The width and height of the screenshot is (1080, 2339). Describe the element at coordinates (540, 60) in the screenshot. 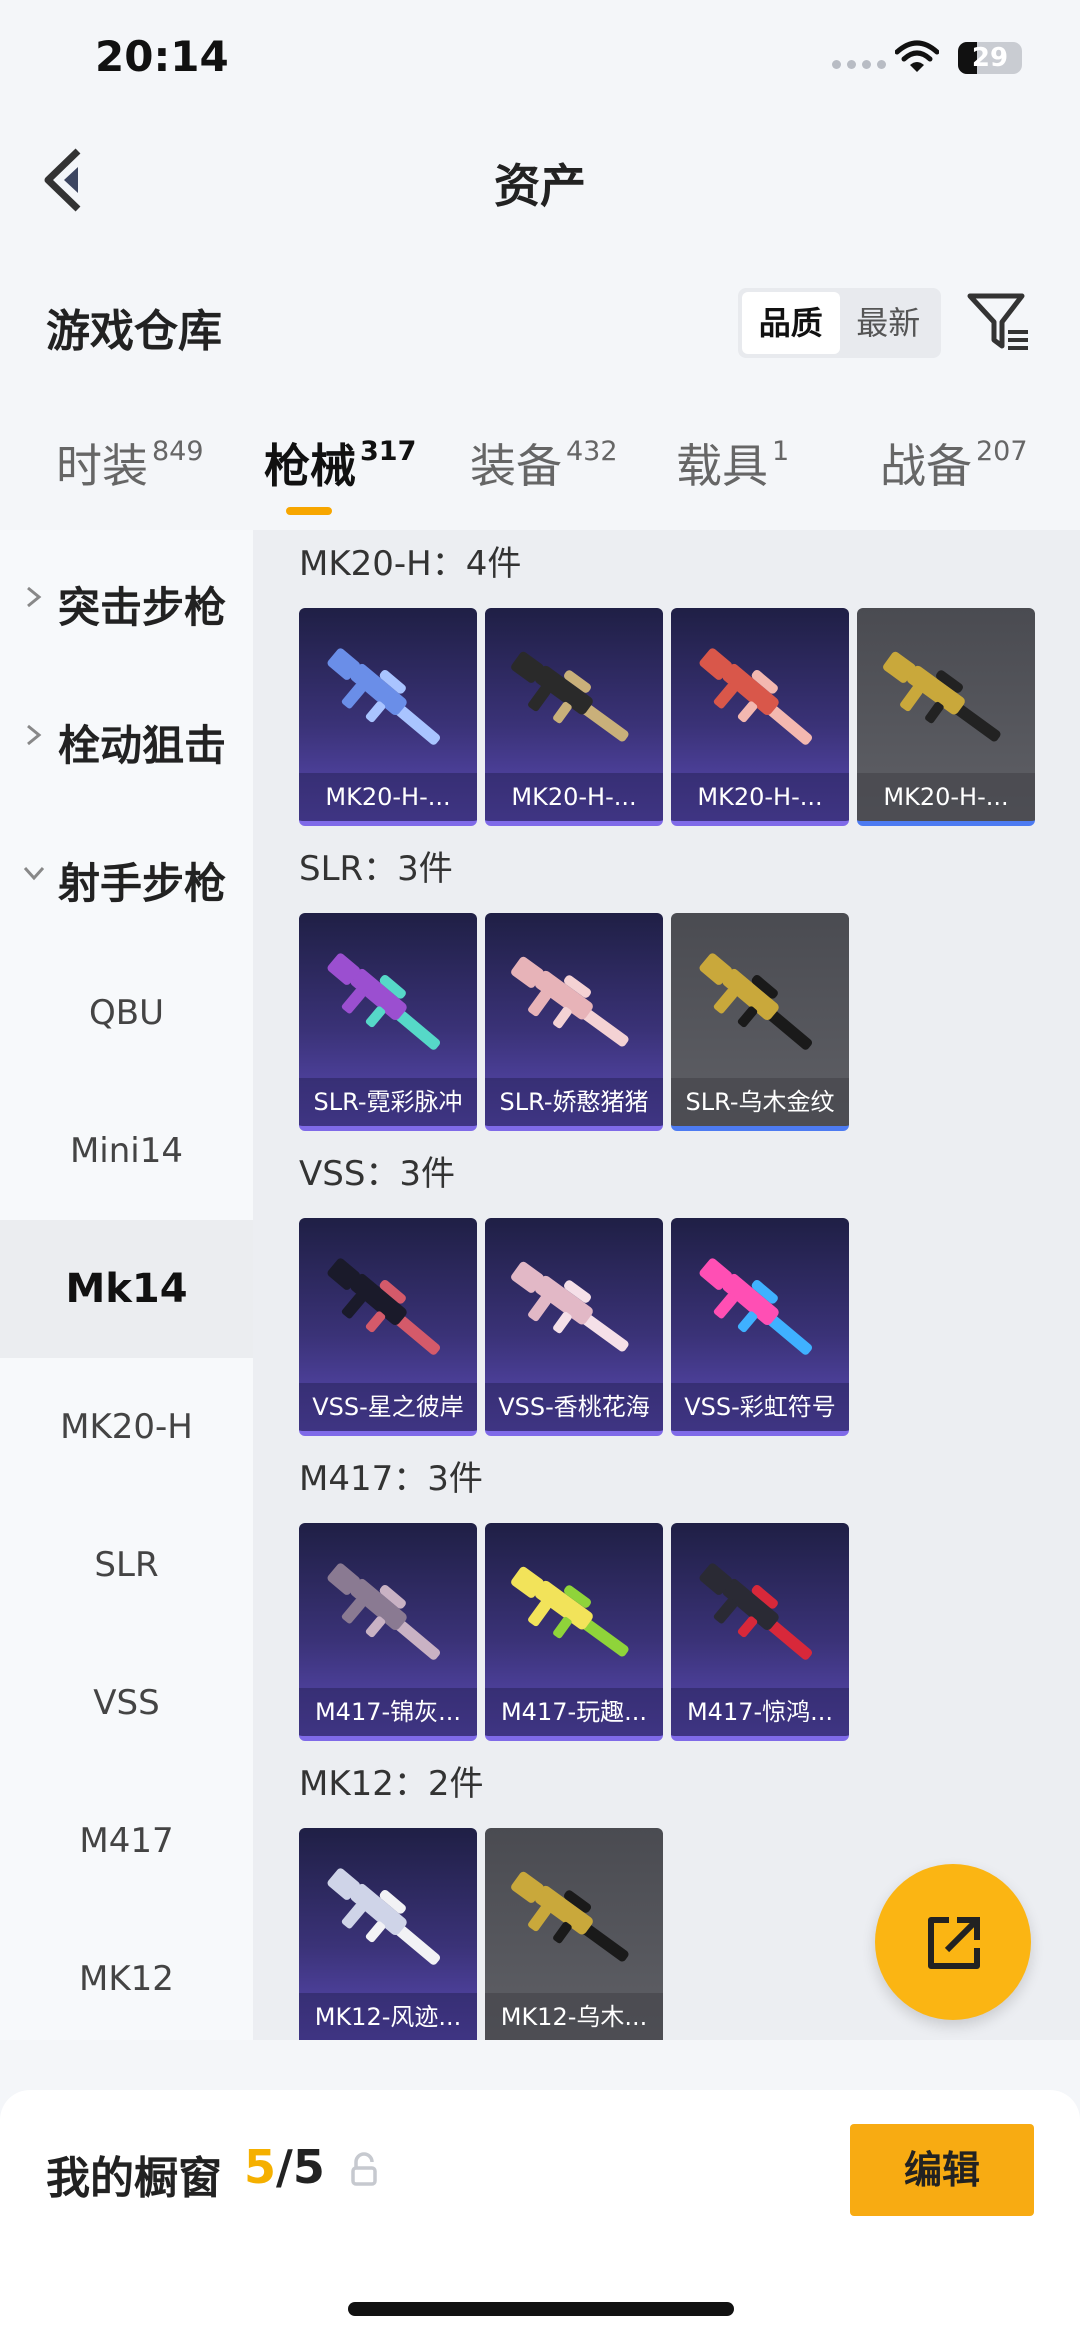

I see `status-bar: 20:14 29` at that location.